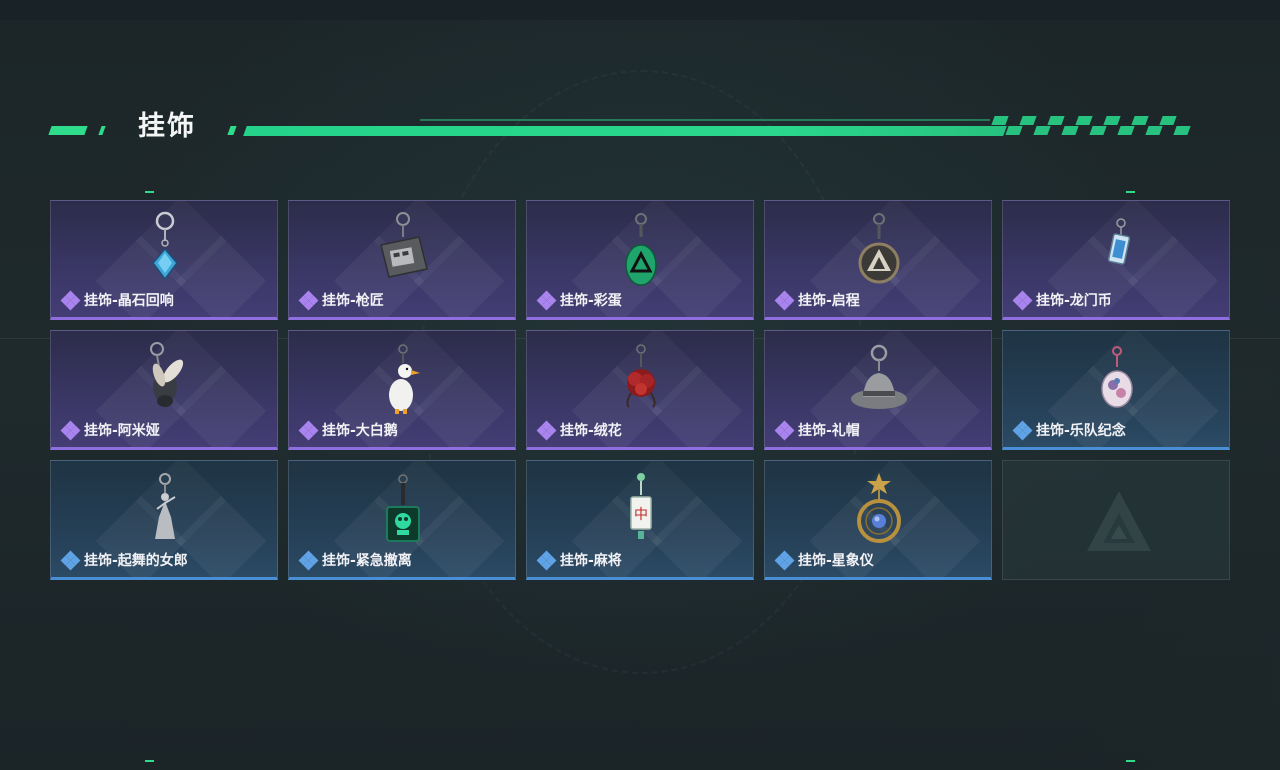 This screenshot has height=770, width=1280. I want to click on charm-card: 挂饰-彩蛋, so click(640, 260).